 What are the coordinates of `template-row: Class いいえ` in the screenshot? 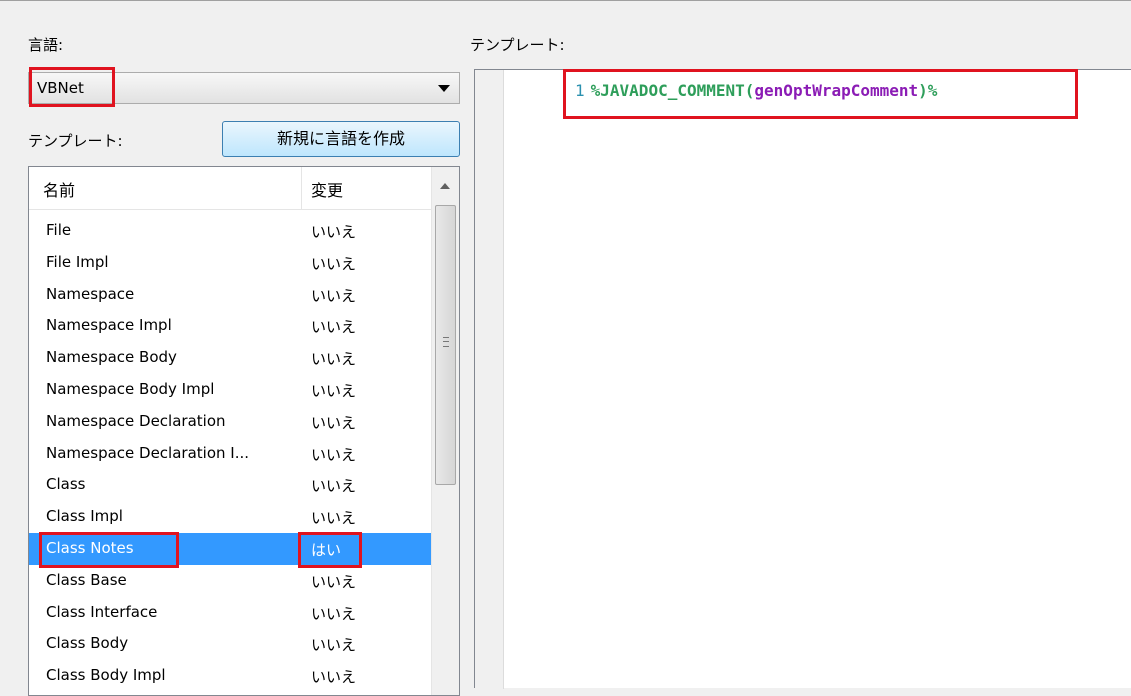 It's located at (230, 485).